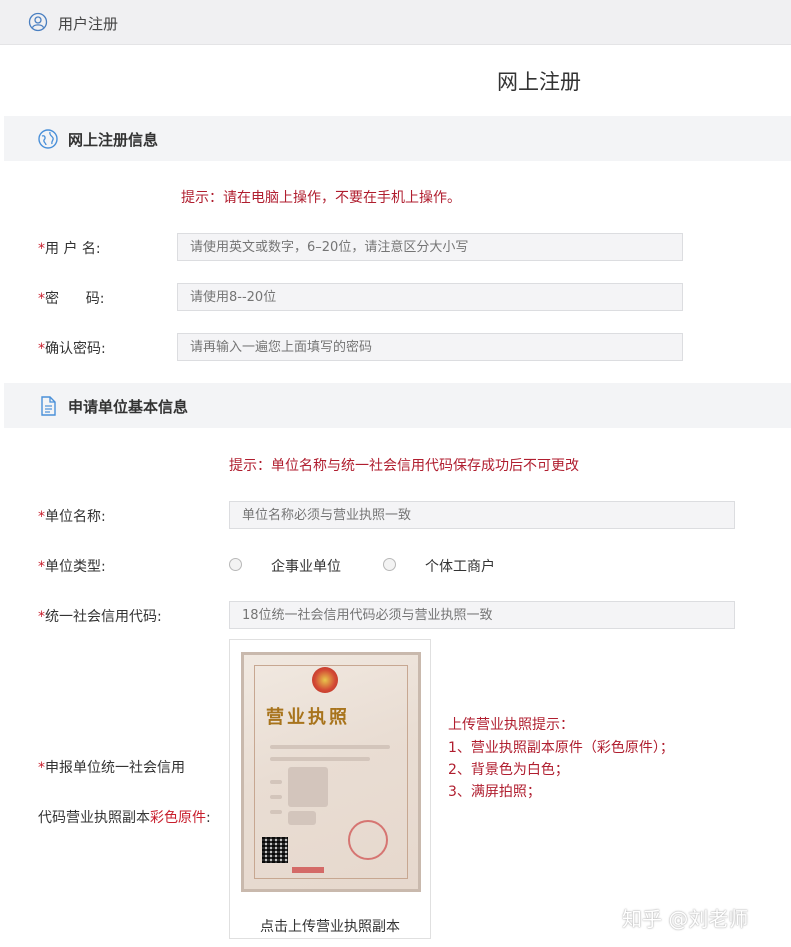 The image size is (791, 947). What do you see at coordinates (72, 517) in the screenshot?
I see `unit-name-label: *单位名称:` at bounding box center [72, 517].